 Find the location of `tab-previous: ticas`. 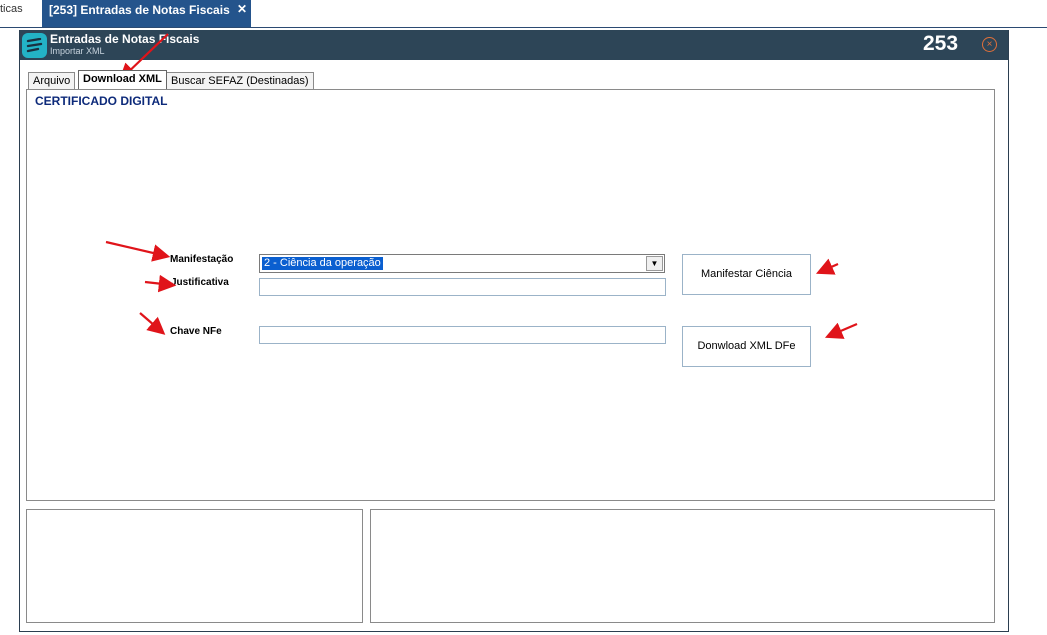

tab-previous: ticas is located at coordinates (11, 9).